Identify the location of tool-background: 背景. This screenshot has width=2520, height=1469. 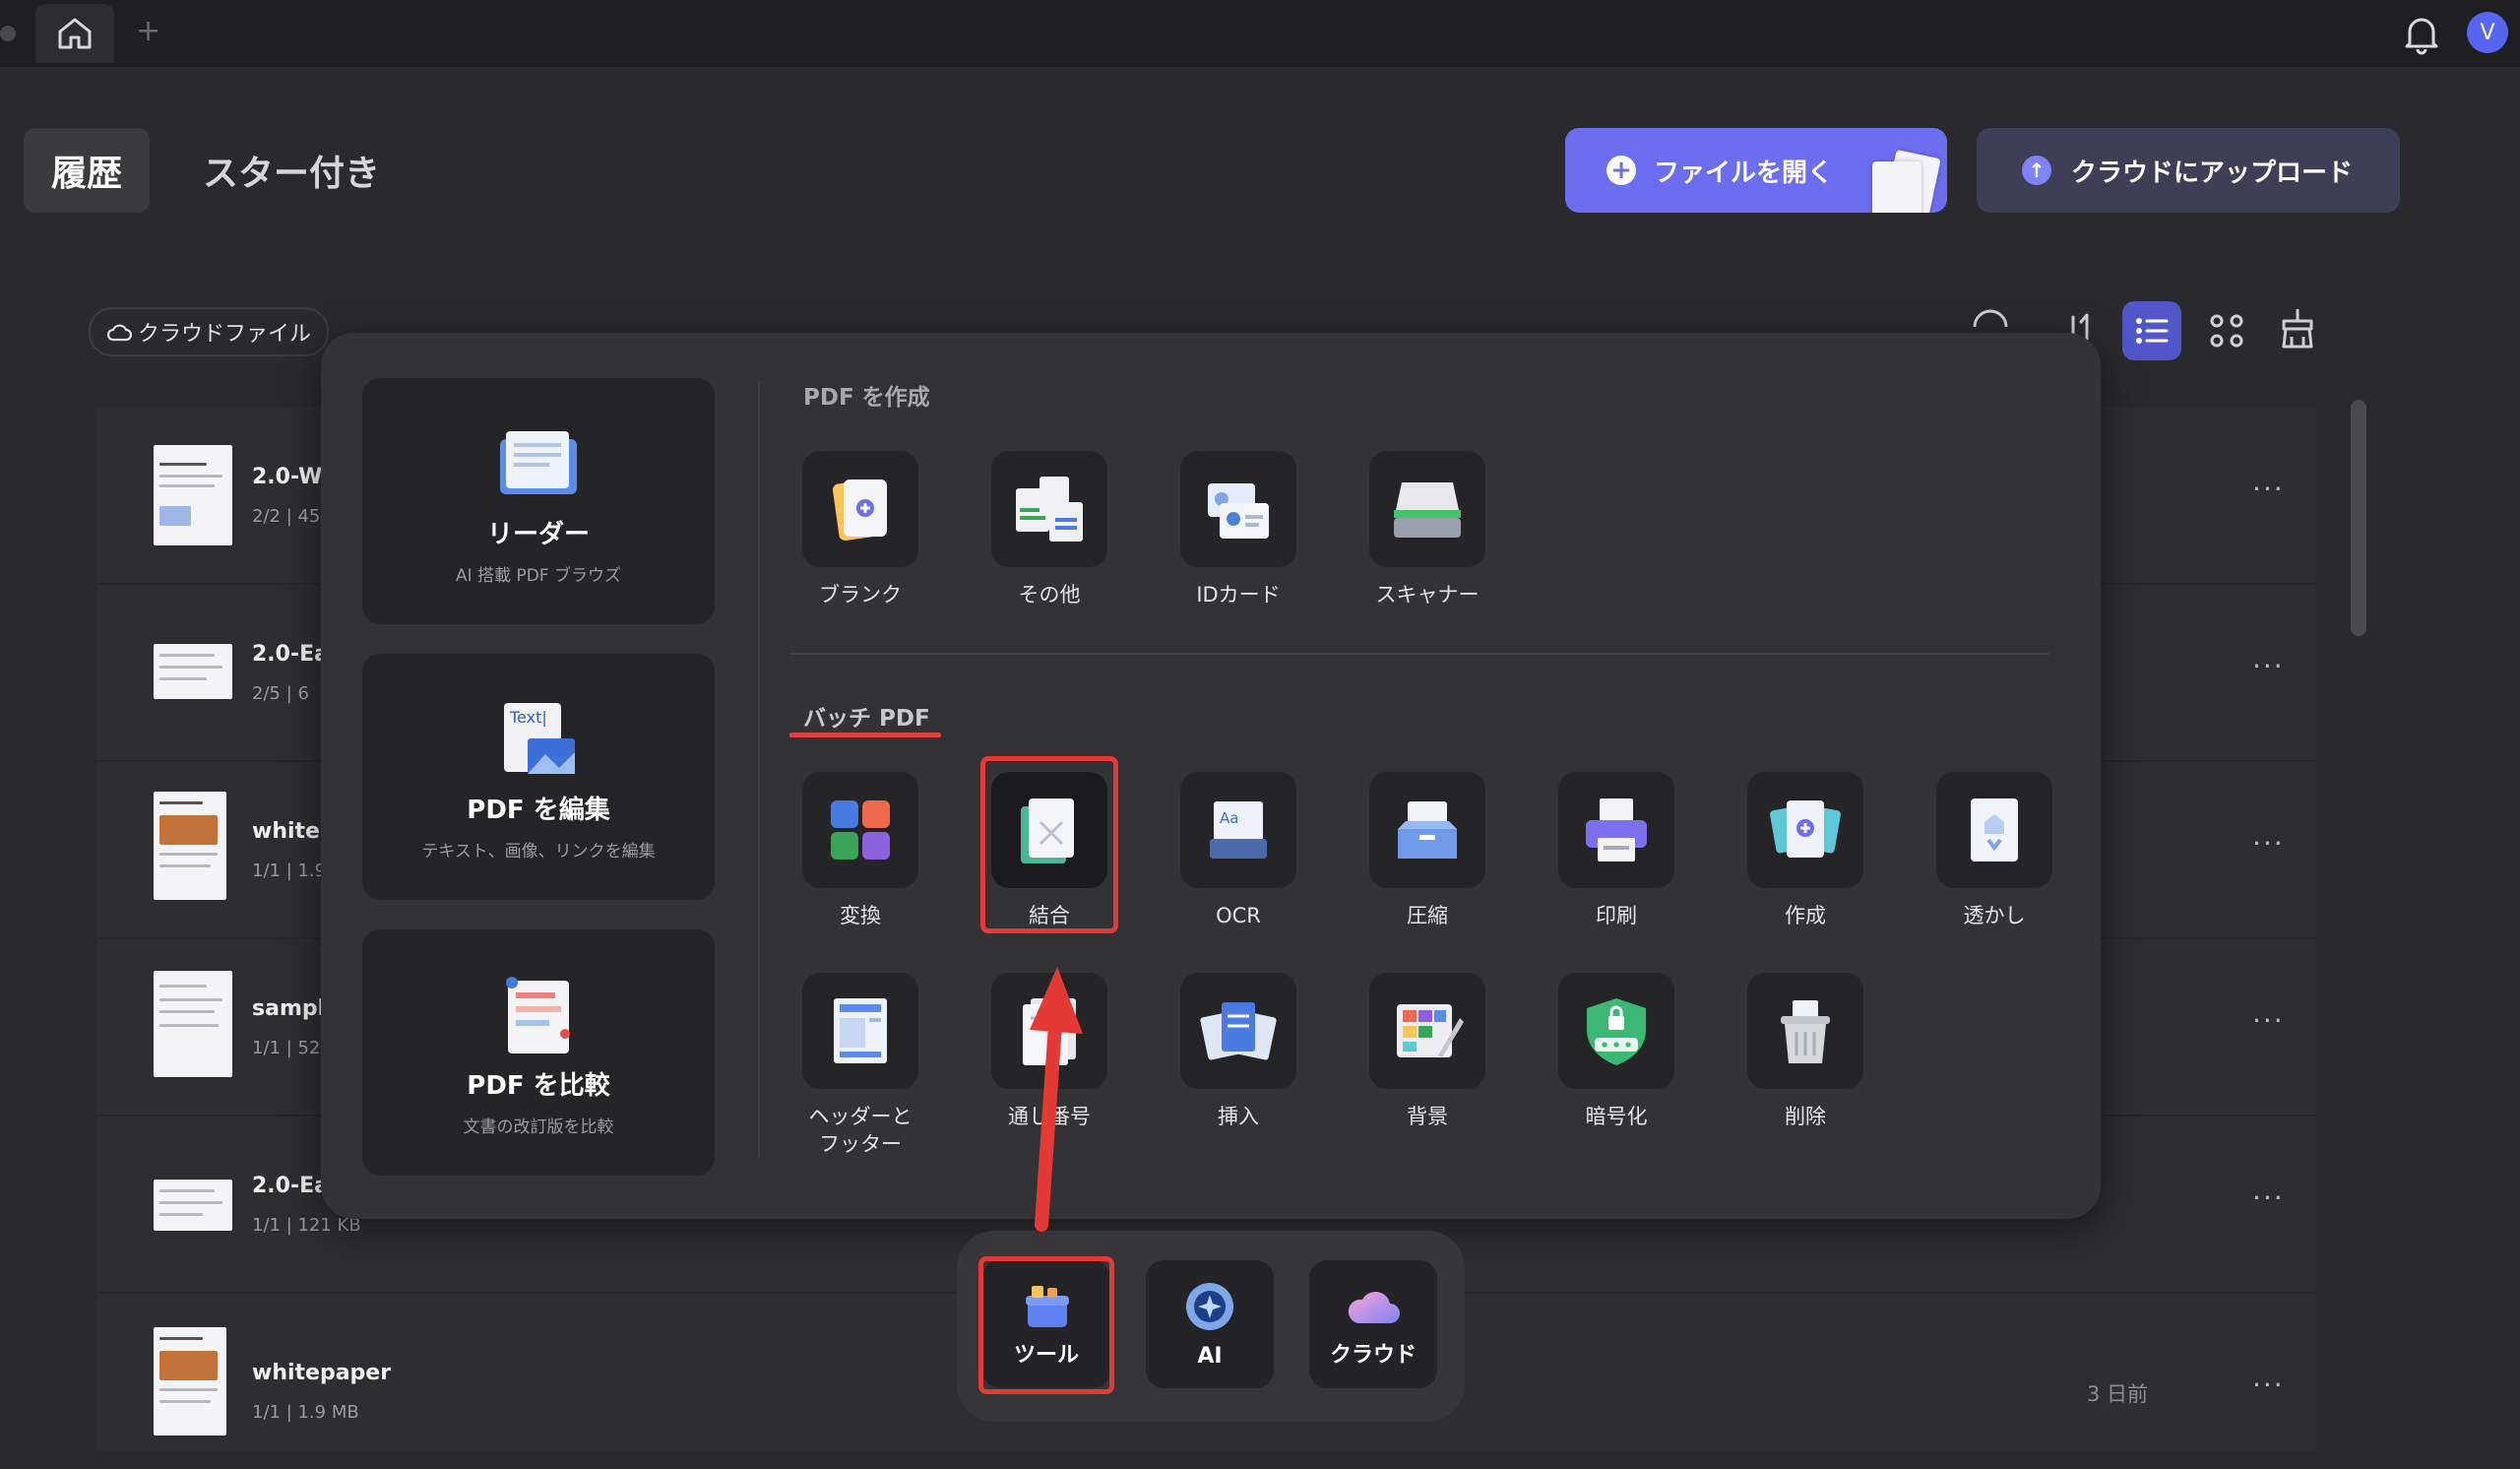
(1427, 1051).